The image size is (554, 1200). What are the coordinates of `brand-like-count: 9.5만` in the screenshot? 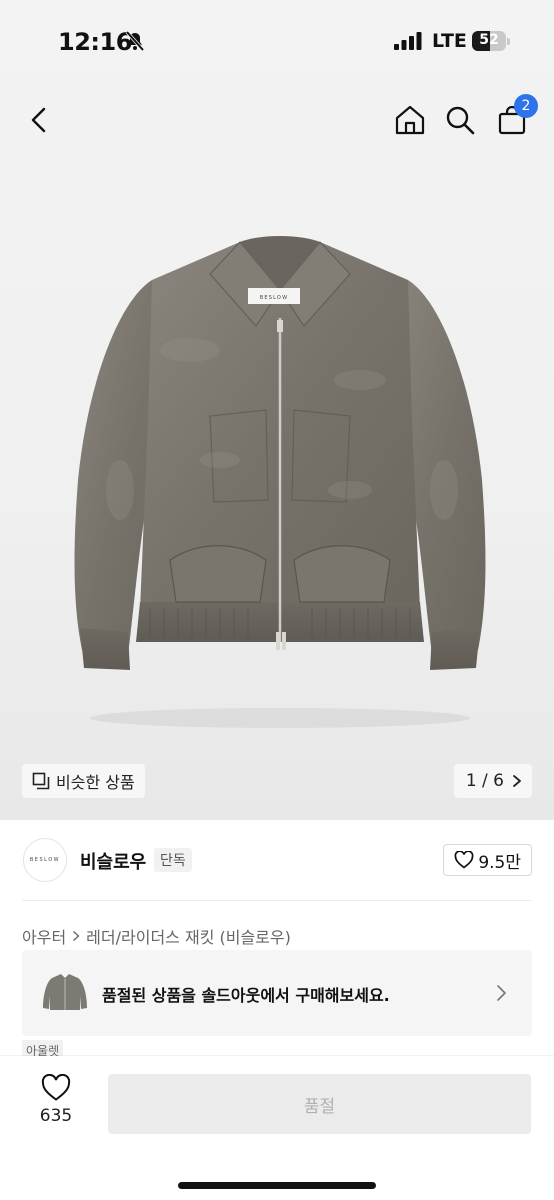 It's located at (499, 862).